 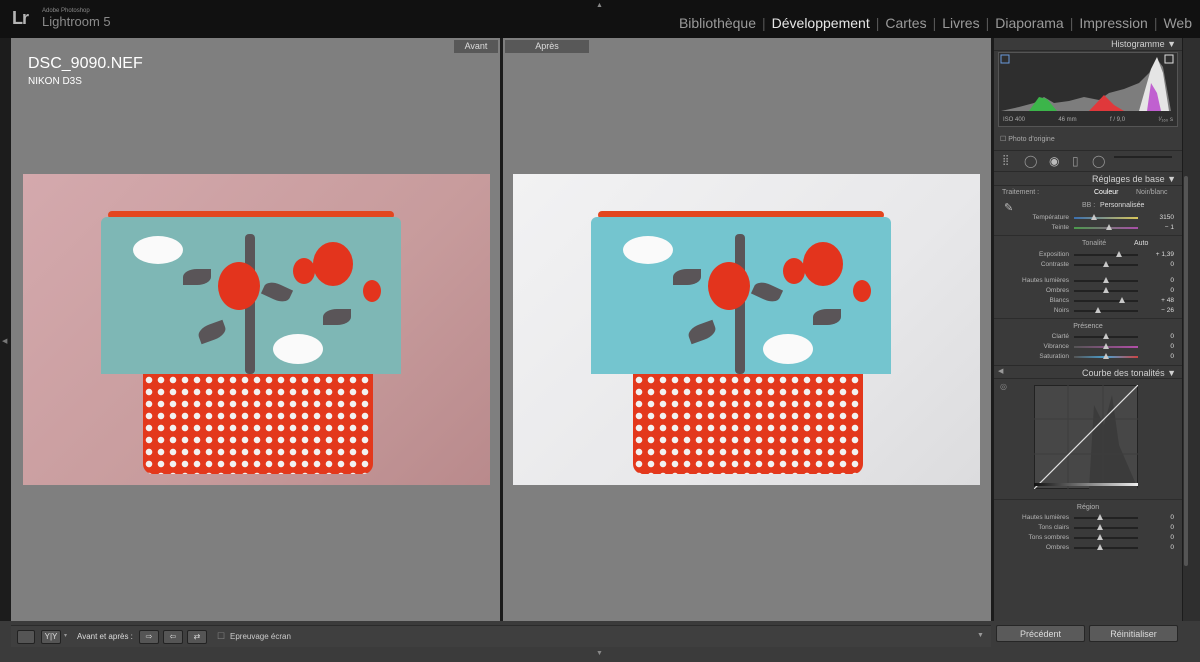 I want to click on iso: ISO 400, so click(x=1014, y=120).